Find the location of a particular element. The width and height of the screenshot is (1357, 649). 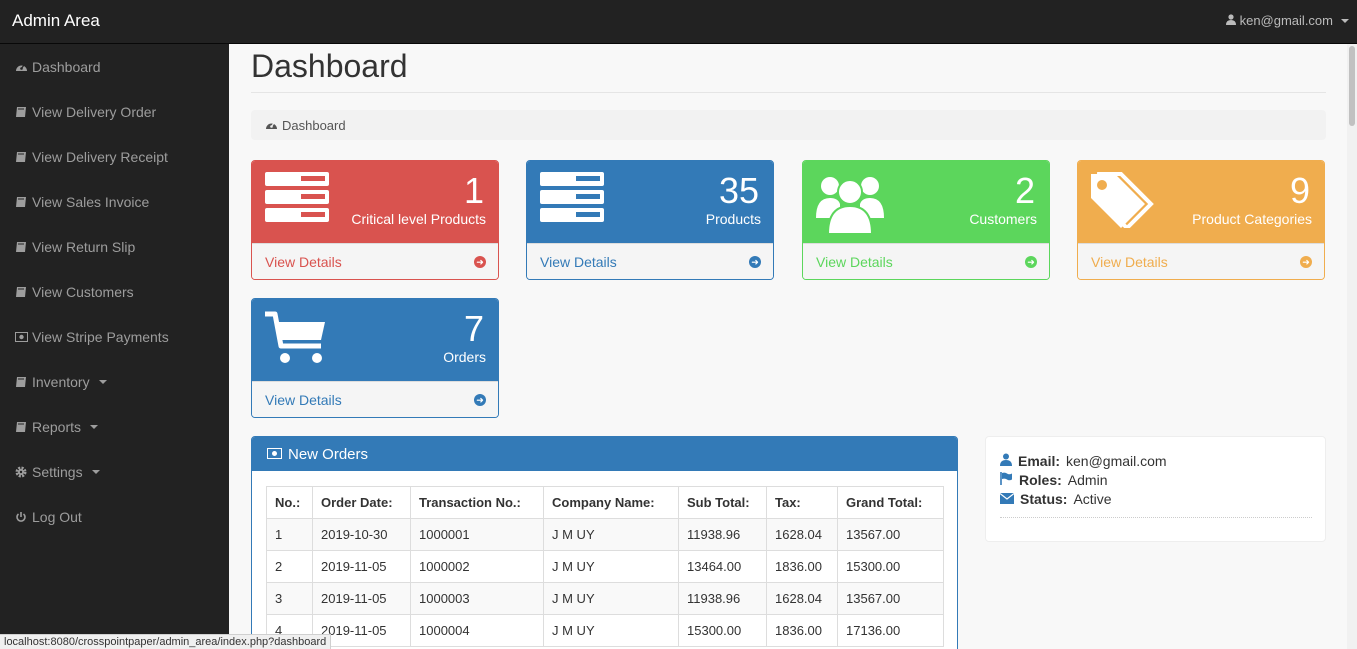

stat-panel-customers: 2 Customers View Details ➜ is located at coordinates (926, 220).